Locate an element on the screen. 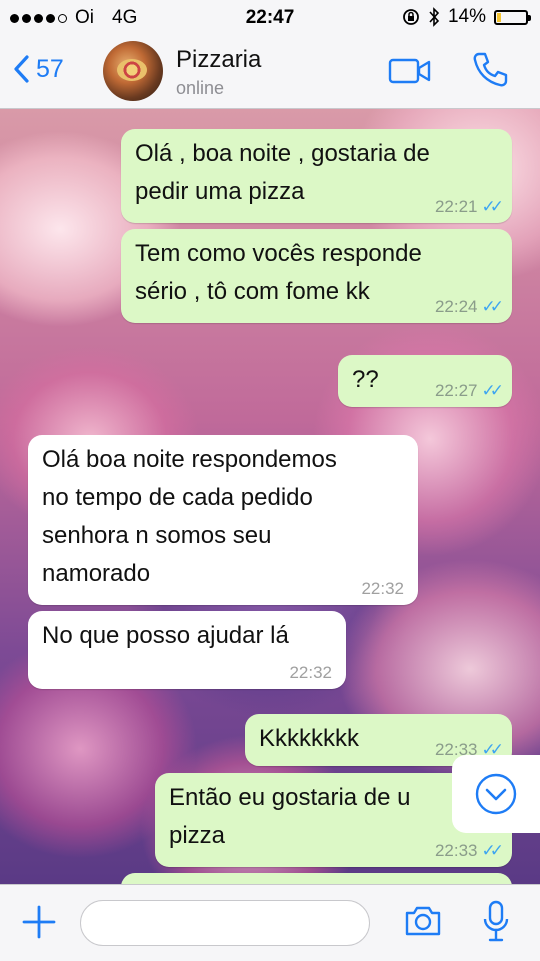  message-meta: 22:27 ✓✓ is located at coordinates (469, 391).